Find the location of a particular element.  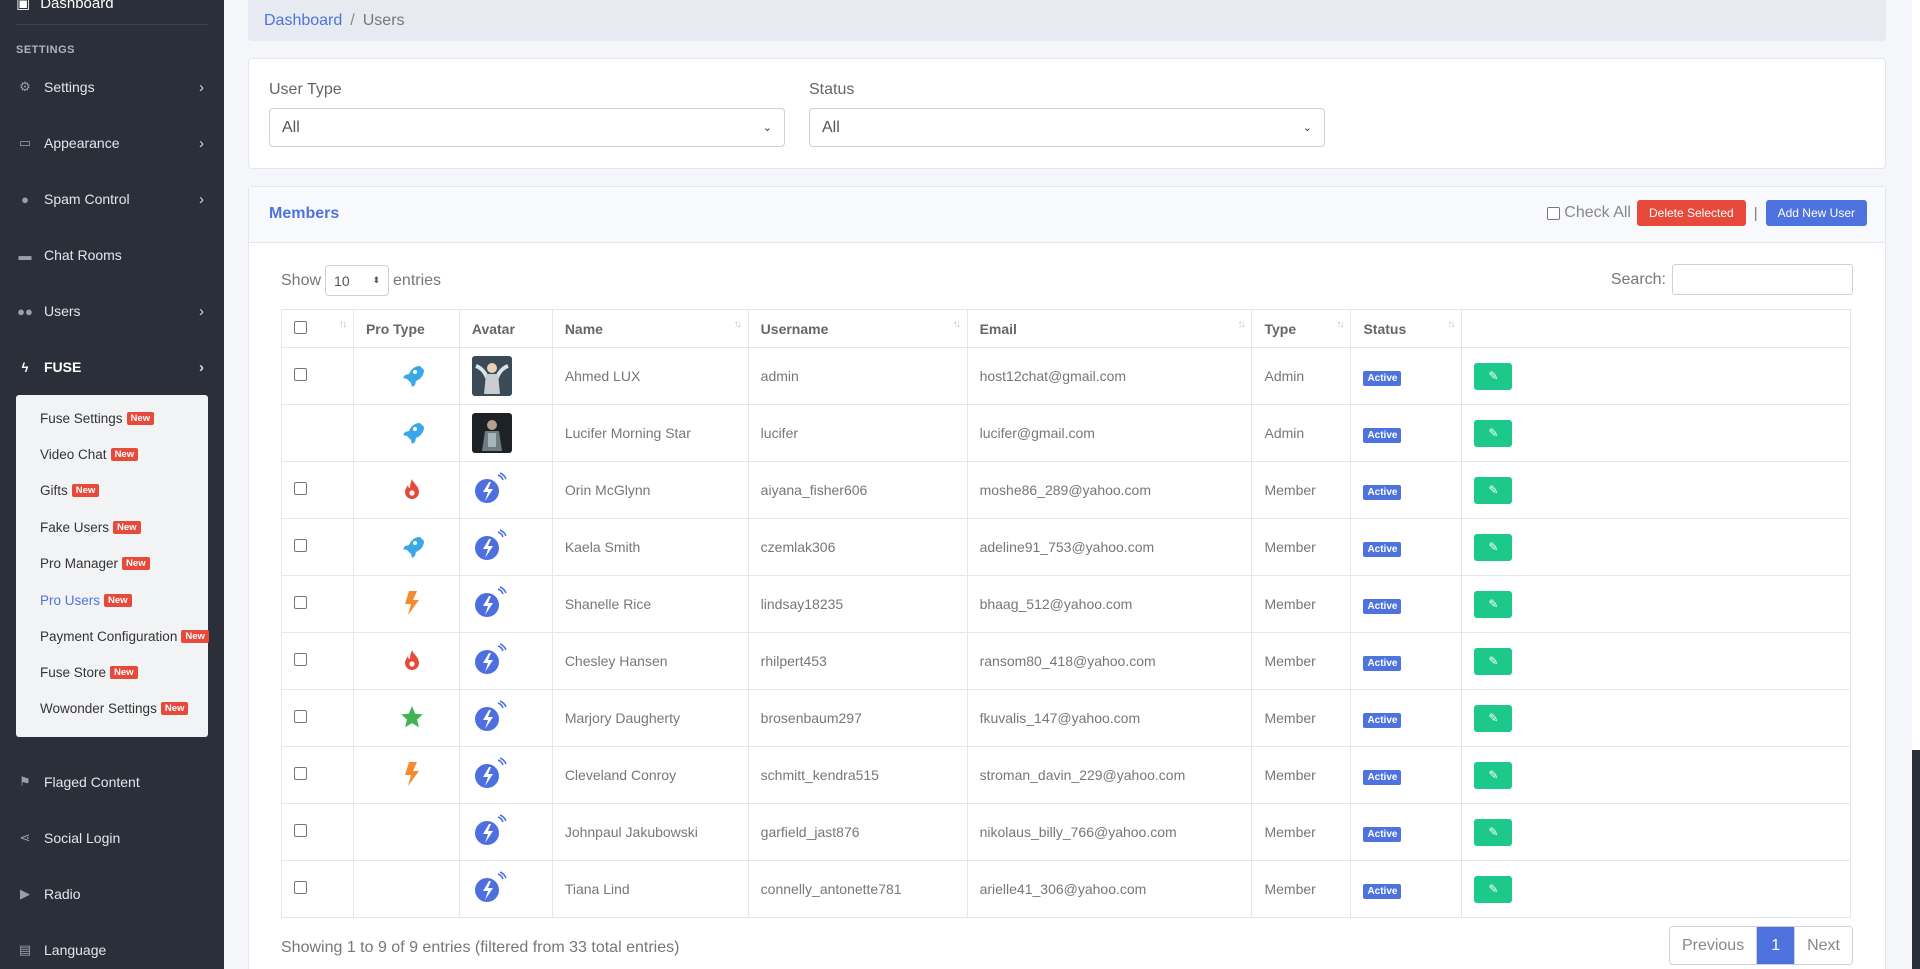

submenu-item-video-chat: Video Chat New is located at coordinates (89, 454).